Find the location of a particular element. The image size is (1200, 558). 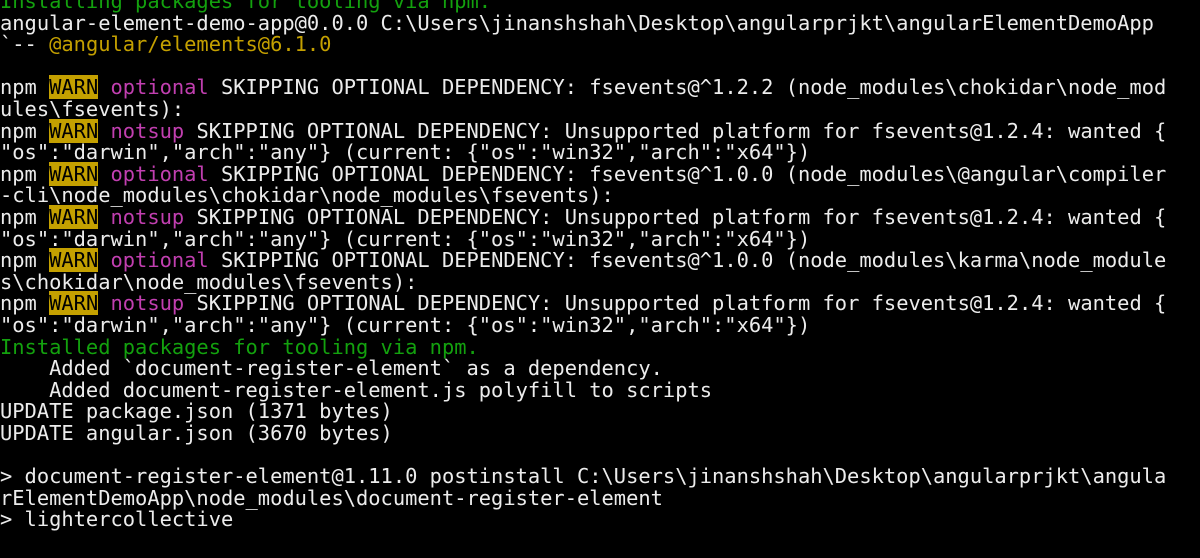

terminal-line: UPDATE angular.json (3670 bytes) is located at coordinates (196, 433).